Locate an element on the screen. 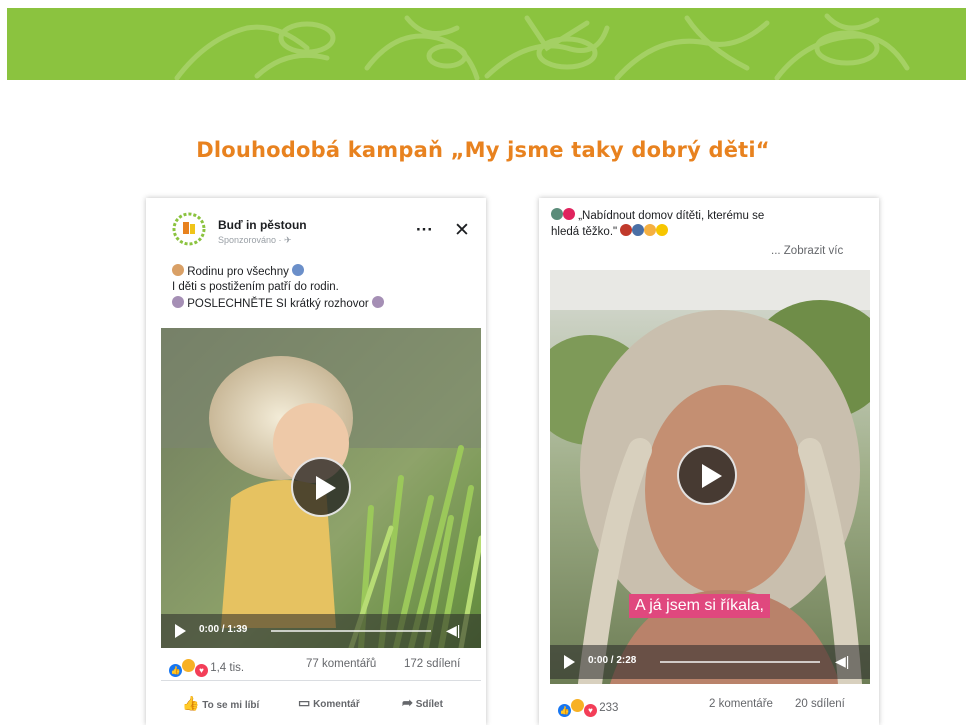 This screenshot has height=725, width=966. divider is located at coordinates (321, 680).